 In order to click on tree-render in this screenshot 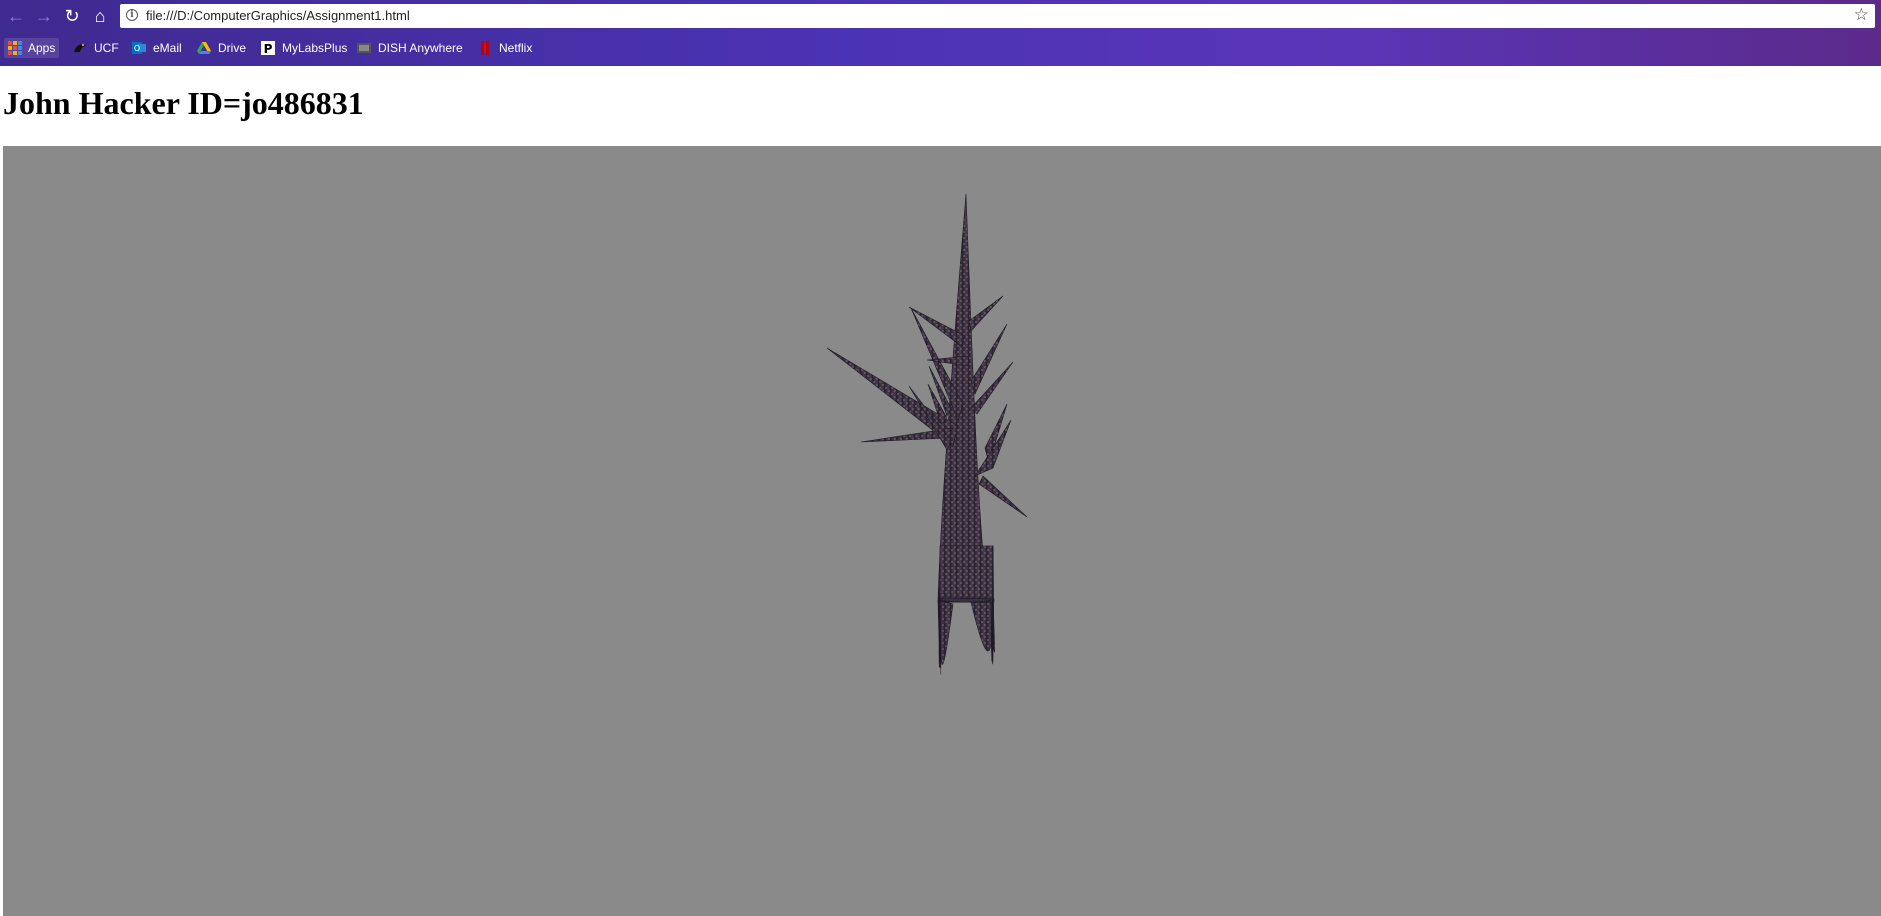, I will do `click(927, 434)`.